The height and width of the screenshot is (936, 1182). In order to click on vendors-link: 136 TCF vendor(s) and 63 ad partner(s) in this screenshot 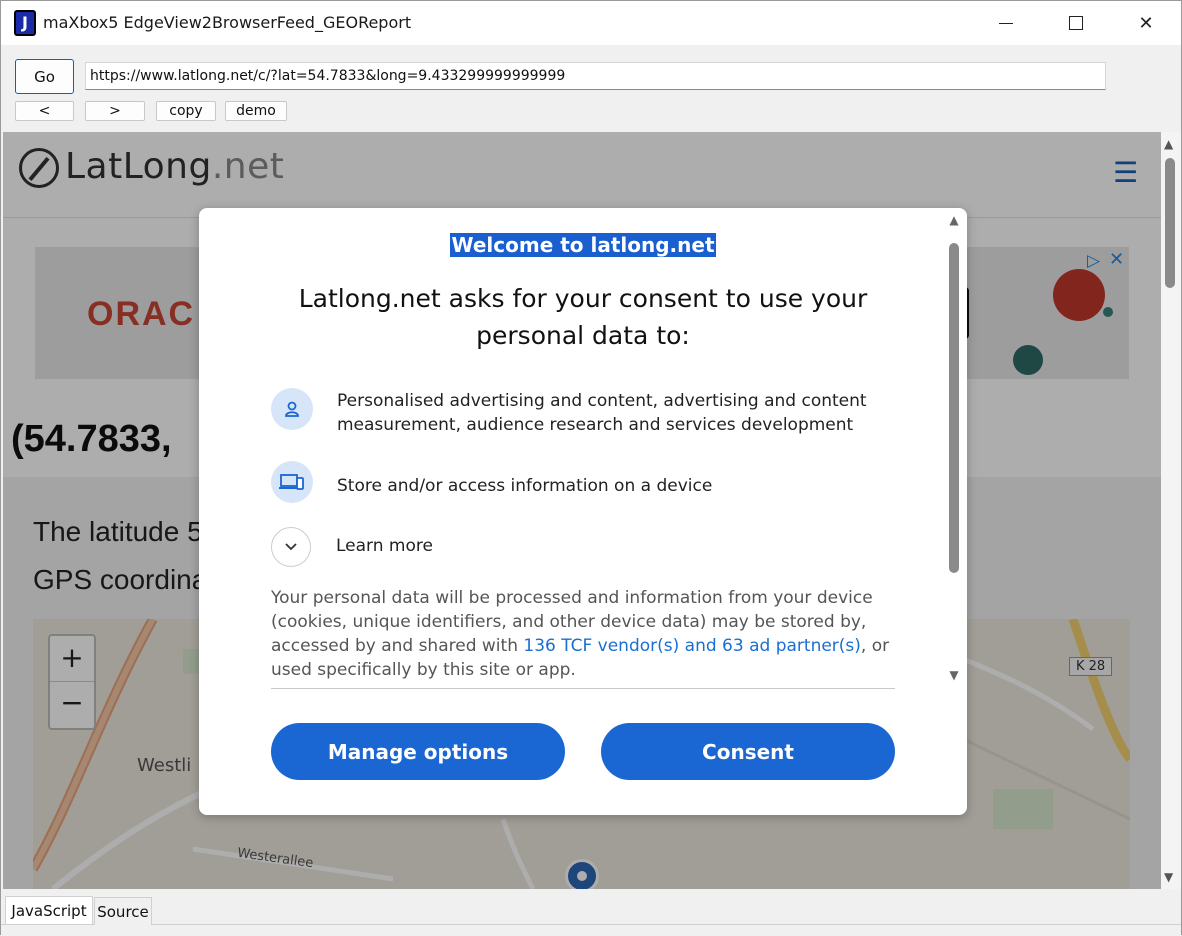, I will do `click(692, 646)`.